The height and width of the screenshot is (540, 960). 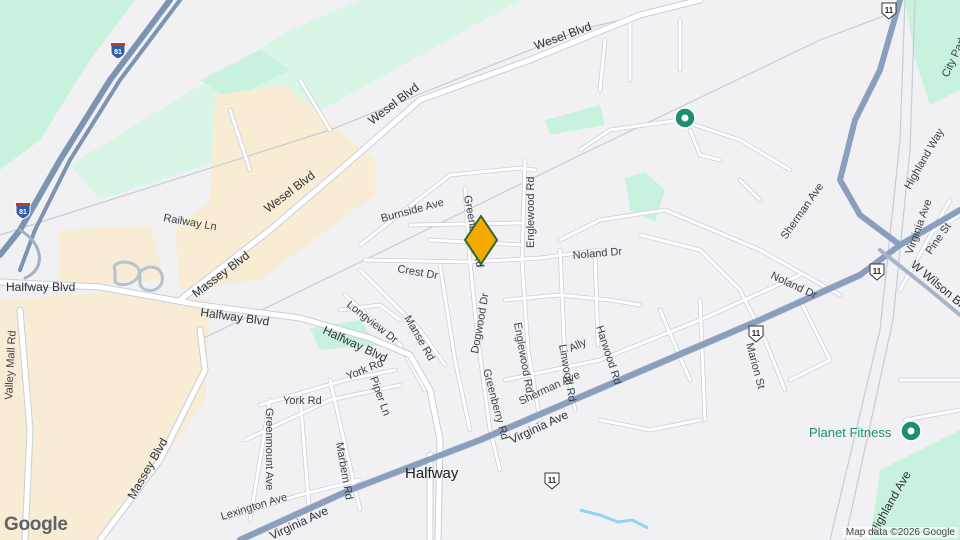 I want to click on planet-fitness-poi: Planet Fitness, so click(x=865, y=431).